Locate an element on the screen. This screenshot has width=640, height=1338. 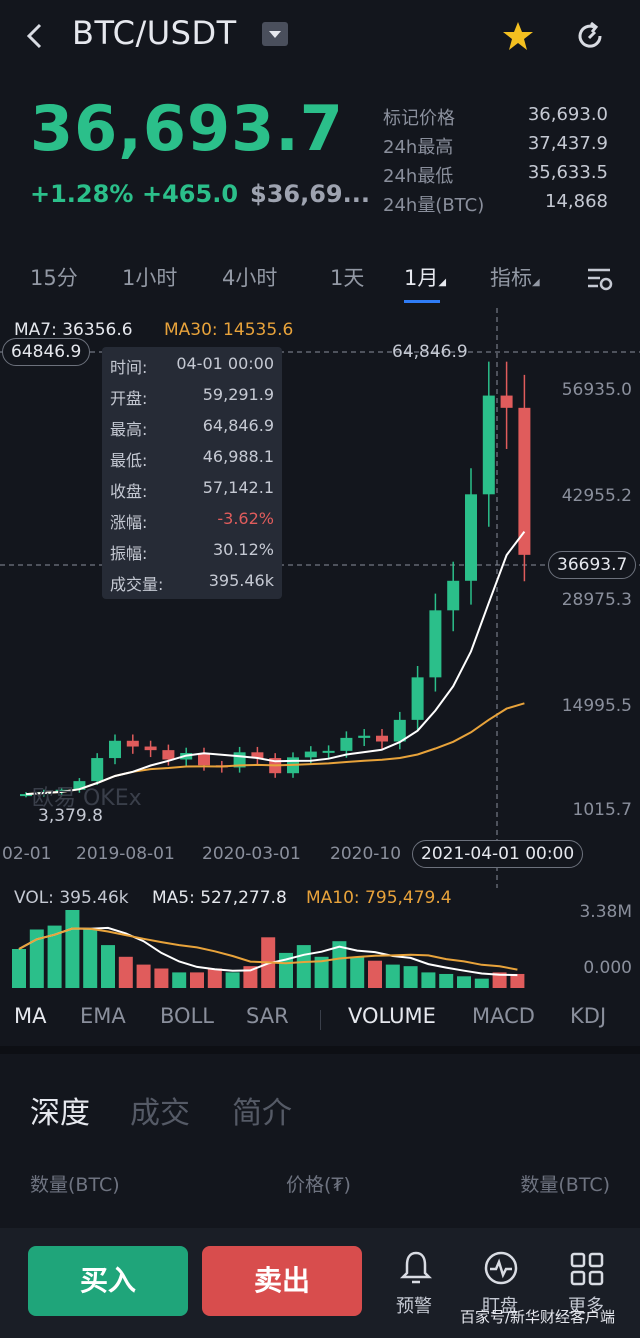
chevron-left-icon is located at coordinates (35, 36).